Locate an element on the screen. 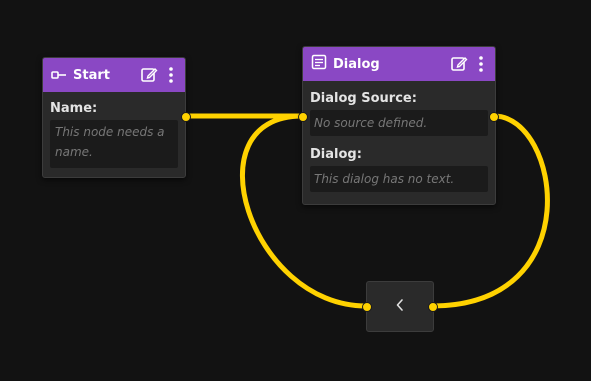  dialog-output-port is located at coordinates (494, 117).